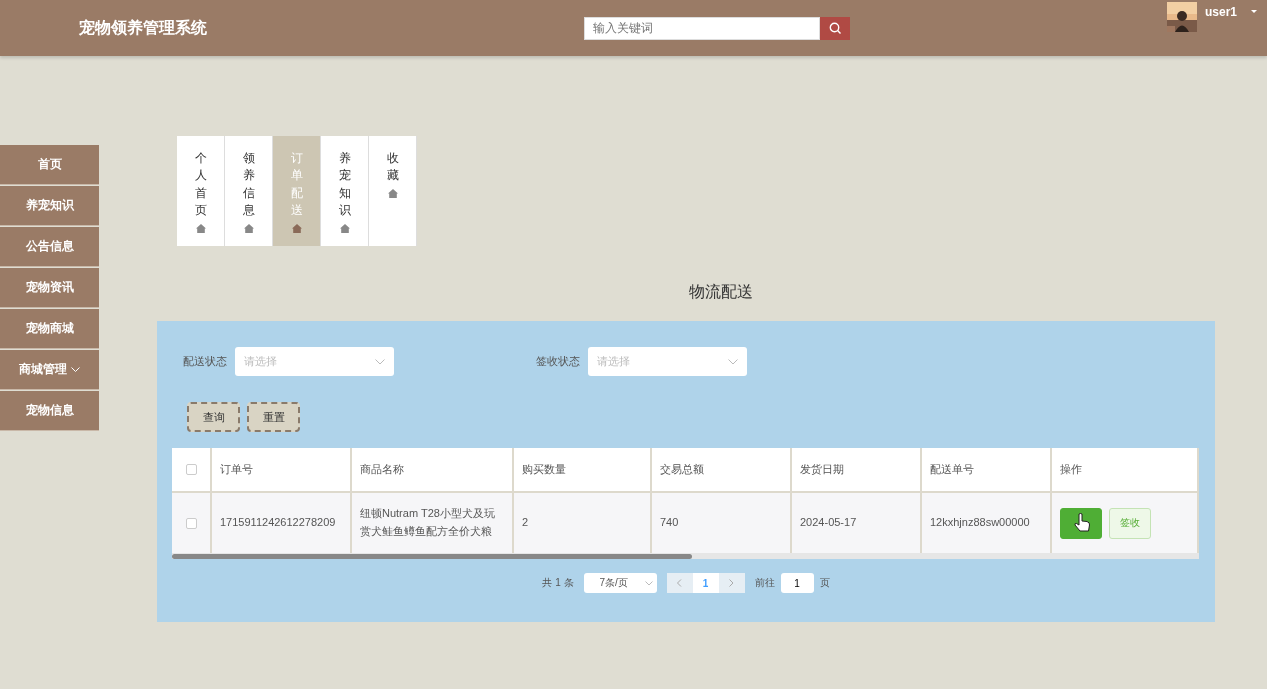 This screenshot has width=1267, height=689. What do you see at coordinates (49, 247) in the screenshot?
I see `sidebar-item: 公告信息` at bounding box center [49, 247].